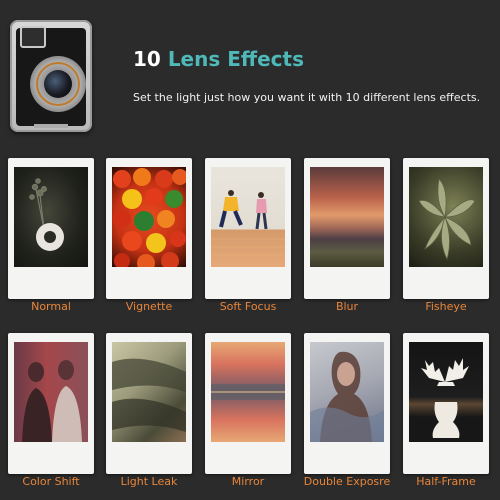  I want to click on effect-card-mirror, so click(248, 403).